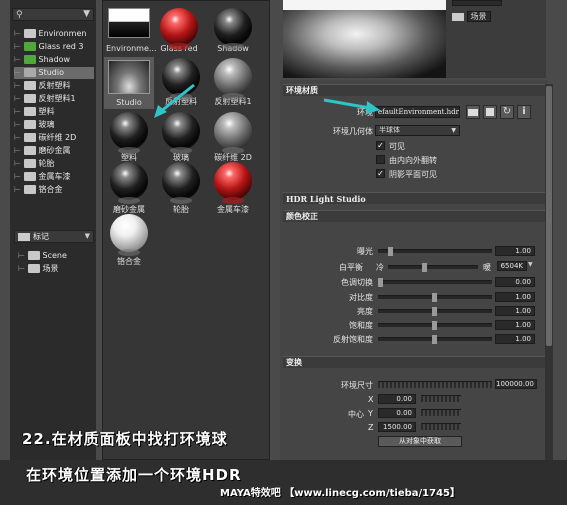 The width and height of the screenshot is (567, 505). Describe the element at coordinates (441, 426) in the screenshot. I see `center-z-slider` at that location.